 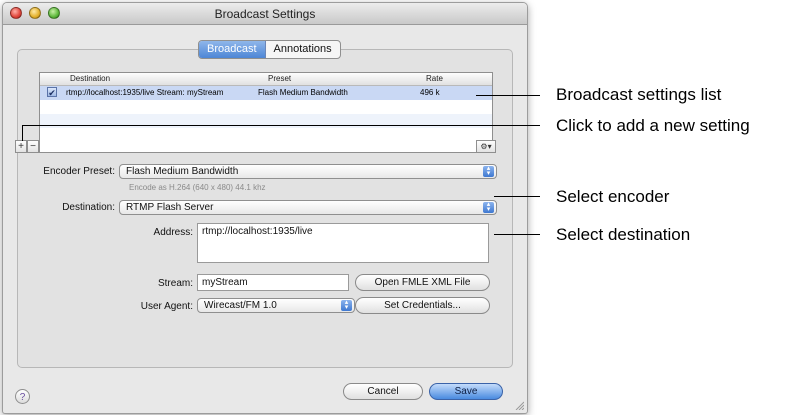 What do you see at coordinates (303, 92) in the screenshot?
I see `row-preset: Flash Medium Bandwidth` at bounding box center [303, 92].